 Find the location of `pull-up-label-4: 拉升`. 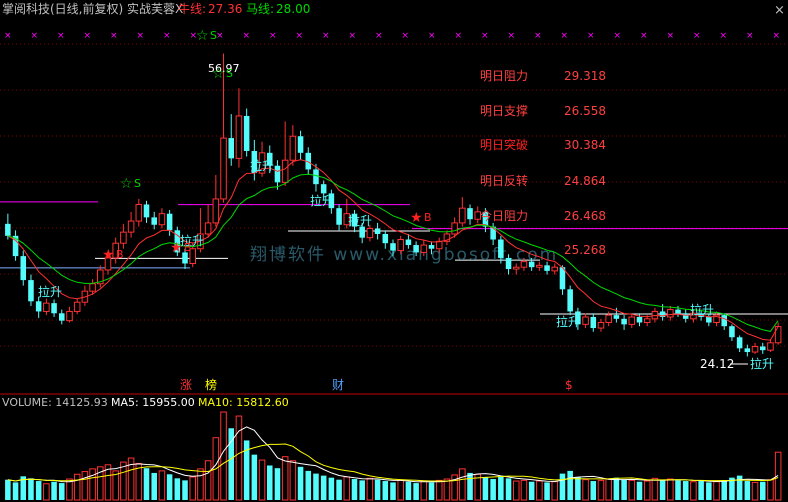

pull-up-label-4: 拉升 is located at coordinates (322, 200).